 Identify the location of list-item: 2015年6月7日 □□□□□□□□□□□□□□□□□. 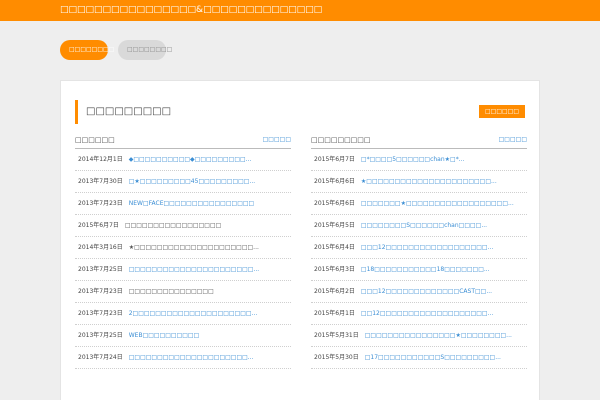
(183, 226).